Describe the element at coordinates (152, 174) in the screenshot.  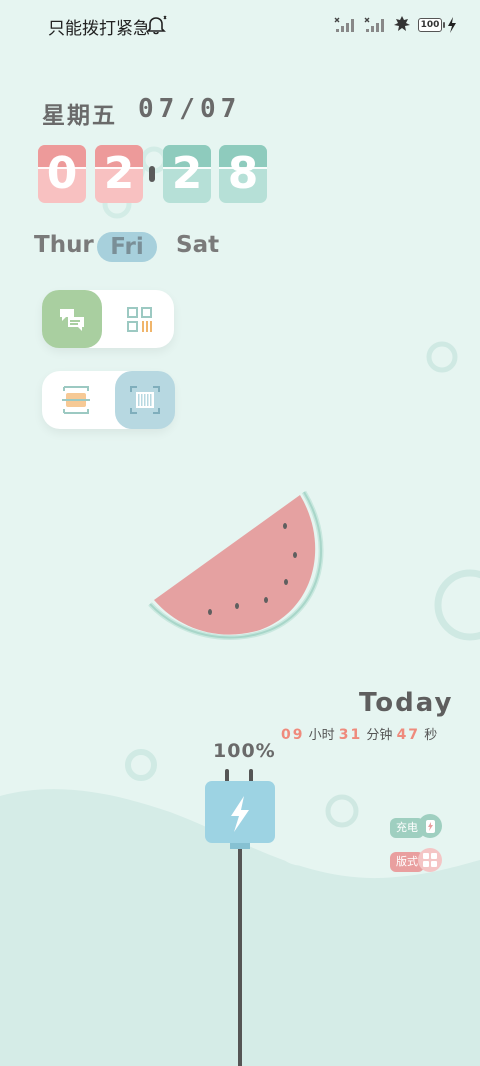
I see `clock-separator` at that location.